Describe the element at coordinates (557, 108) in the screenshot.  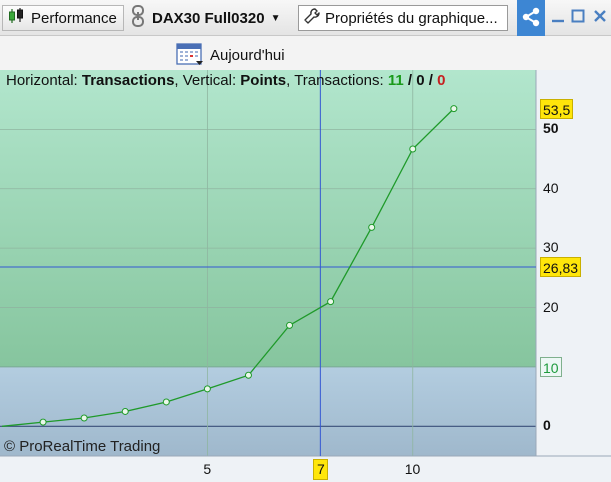
I see `last-value-tag: 53,5` at that location.